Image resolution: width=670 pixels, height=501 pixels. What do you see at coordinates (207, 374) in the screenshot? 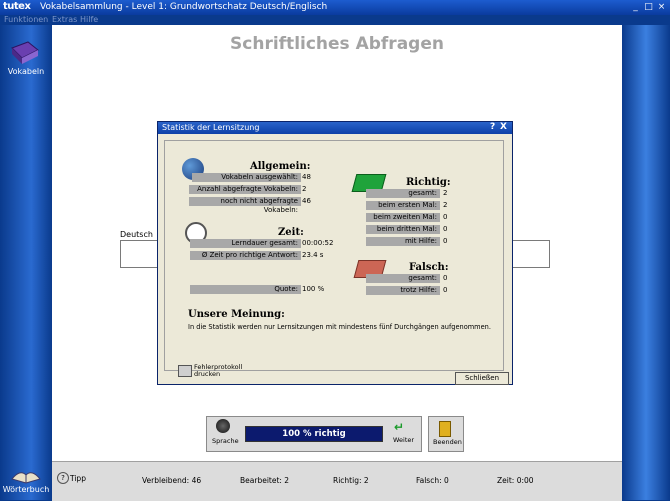
I see `print-button-line2: drucken` at bounding box center [207, 374].